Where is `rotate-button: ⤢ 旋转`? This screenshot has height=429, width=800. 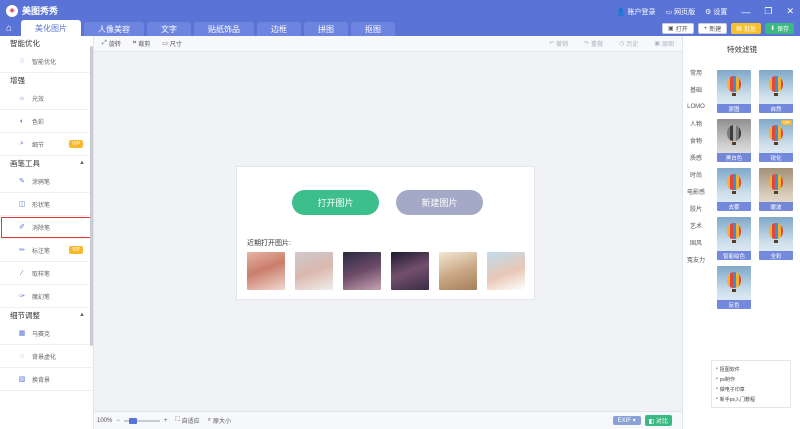
rotate-button: ⤢ 旋转 is located at coordinates (111, 43).